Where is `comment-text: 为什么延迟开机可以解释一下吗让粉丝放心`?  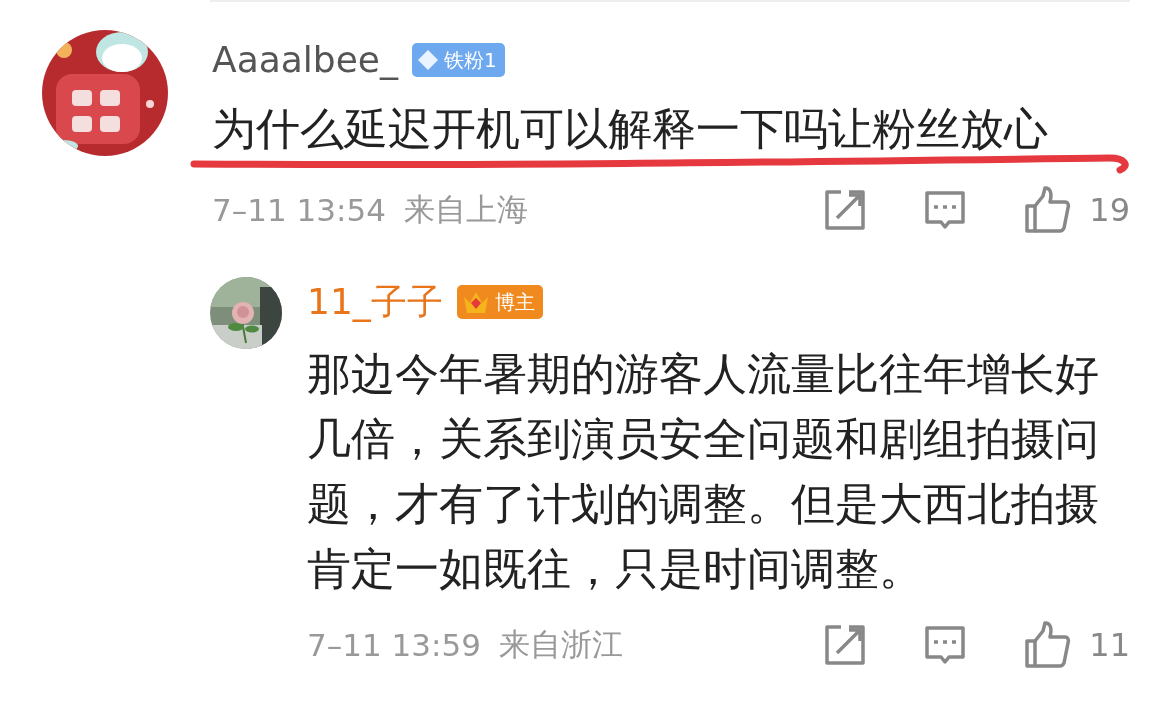 comment-text: 为什么延迟开机可以解释一下吗让粉丝放心 is located at coordinates (630, 128).